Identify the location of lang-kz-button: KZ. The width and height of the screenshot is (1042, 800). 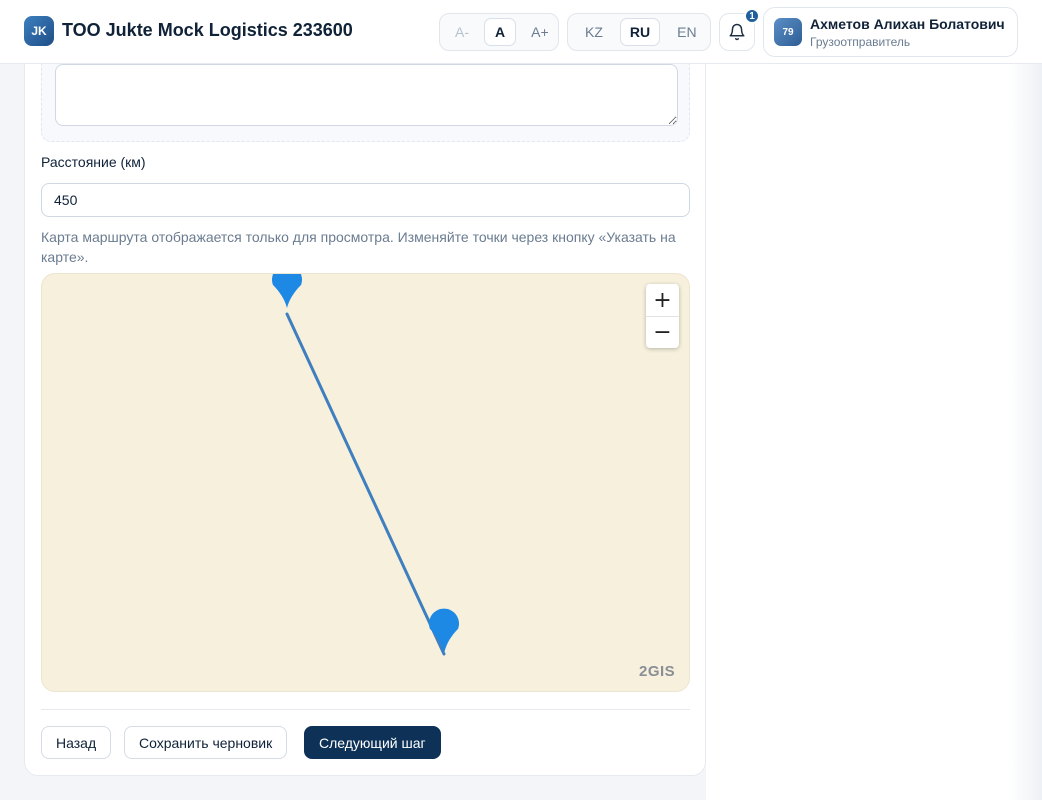
(594, 32).